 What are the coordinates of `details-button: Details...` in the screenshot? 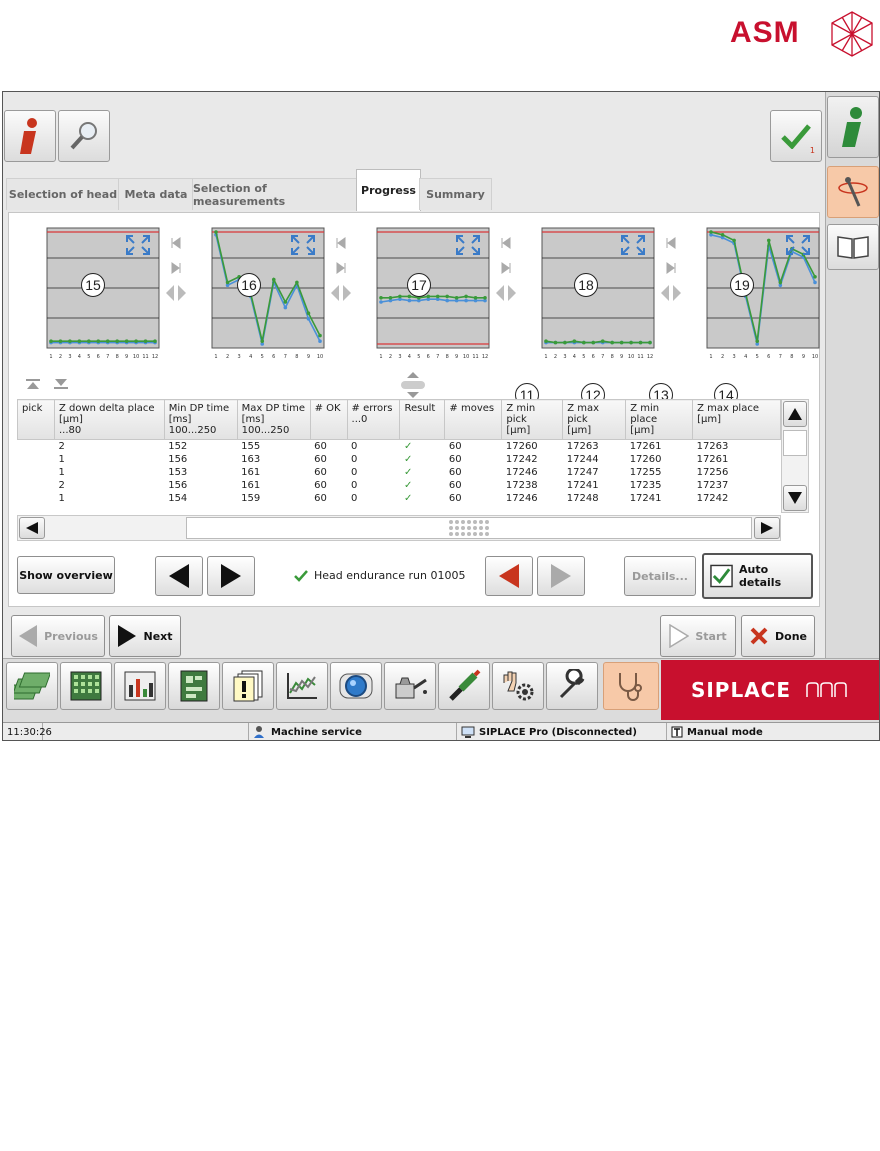 It's located at (660, 576).